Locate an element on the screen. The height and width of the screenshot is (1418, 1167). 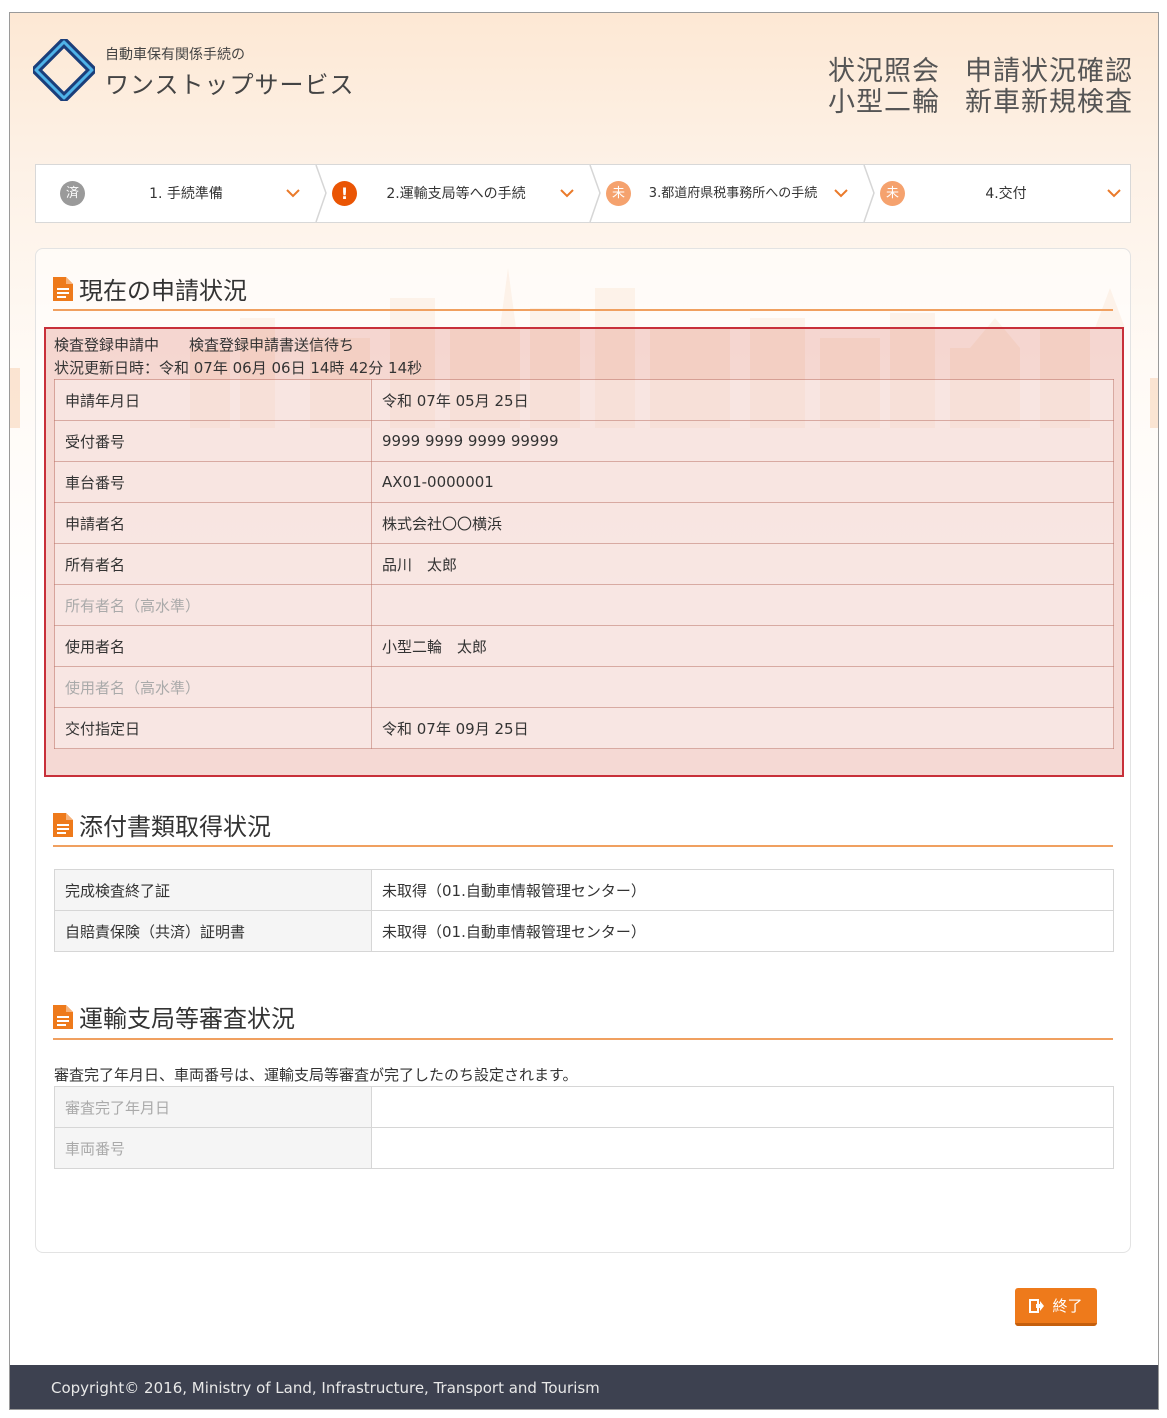
review-table: 審査完了年月日 車両番号 is located at coordinates (584, 1127).